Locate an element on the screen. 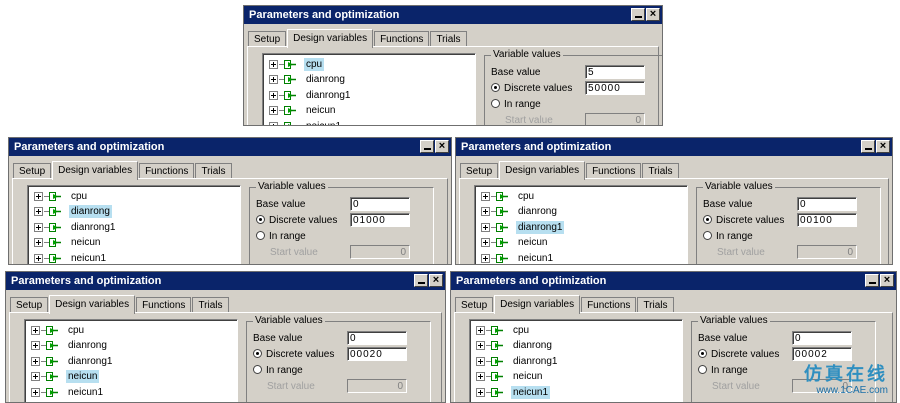 The image size is (900, 403). base-value-input: 5 is located at coordinates (615, 72).